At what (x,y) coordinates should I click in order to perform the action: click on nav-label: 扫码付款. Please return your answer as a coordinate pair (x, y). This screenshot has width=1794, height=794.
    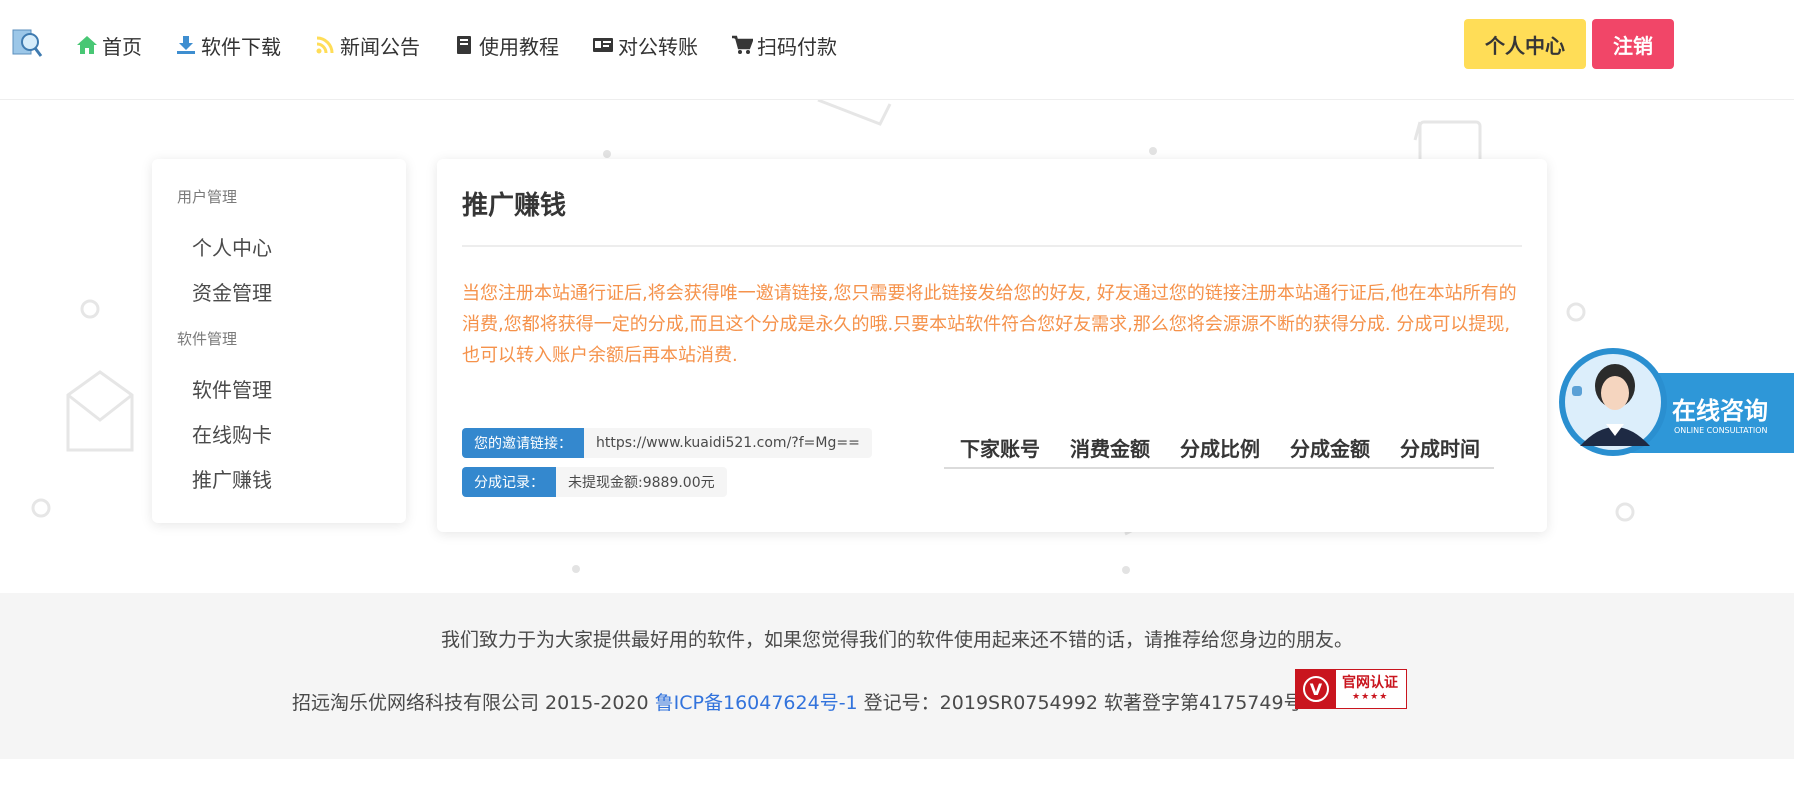
    Looking at the image, I should click on (797, 46).